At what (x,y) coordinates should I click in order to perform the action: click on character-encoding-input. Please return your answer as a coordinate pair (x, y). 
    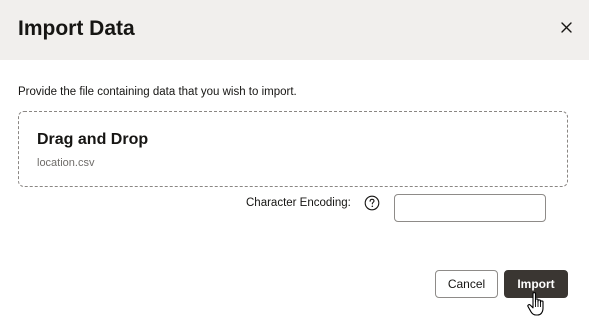
    Looking at the image, I should click on (470, 208).